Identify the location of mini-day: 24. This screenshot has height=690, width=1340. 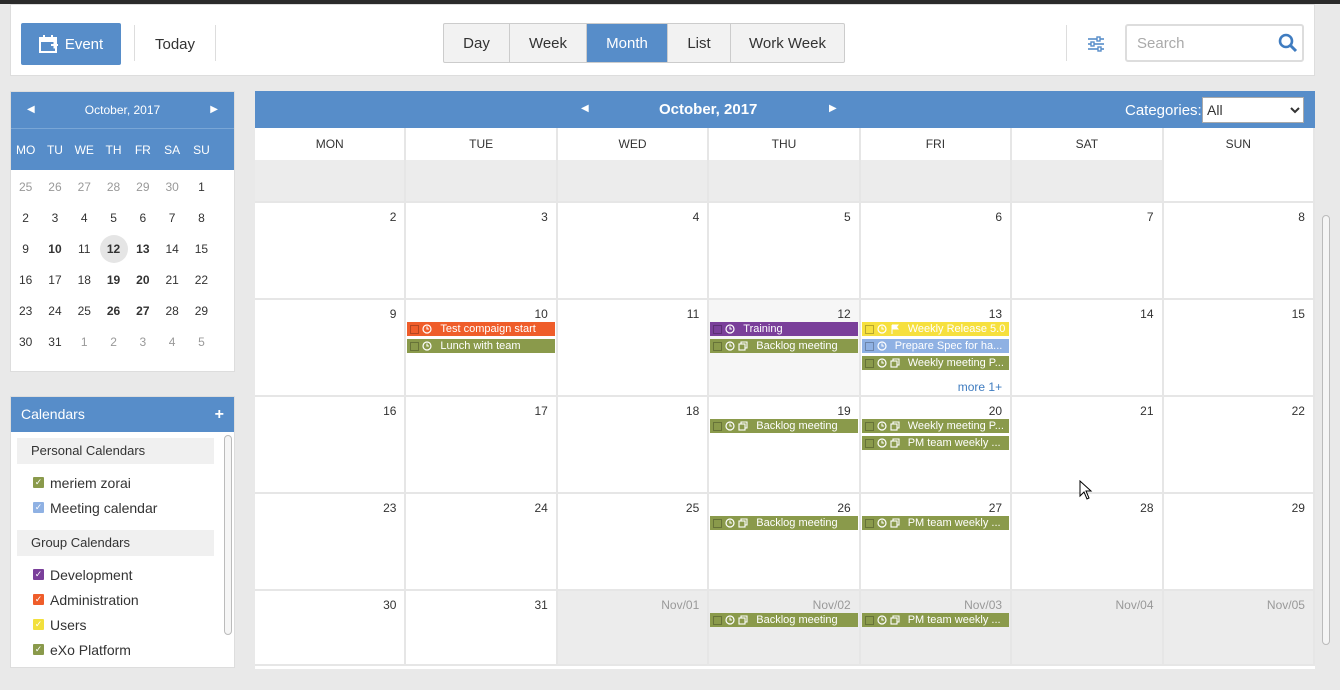
(54, 311).